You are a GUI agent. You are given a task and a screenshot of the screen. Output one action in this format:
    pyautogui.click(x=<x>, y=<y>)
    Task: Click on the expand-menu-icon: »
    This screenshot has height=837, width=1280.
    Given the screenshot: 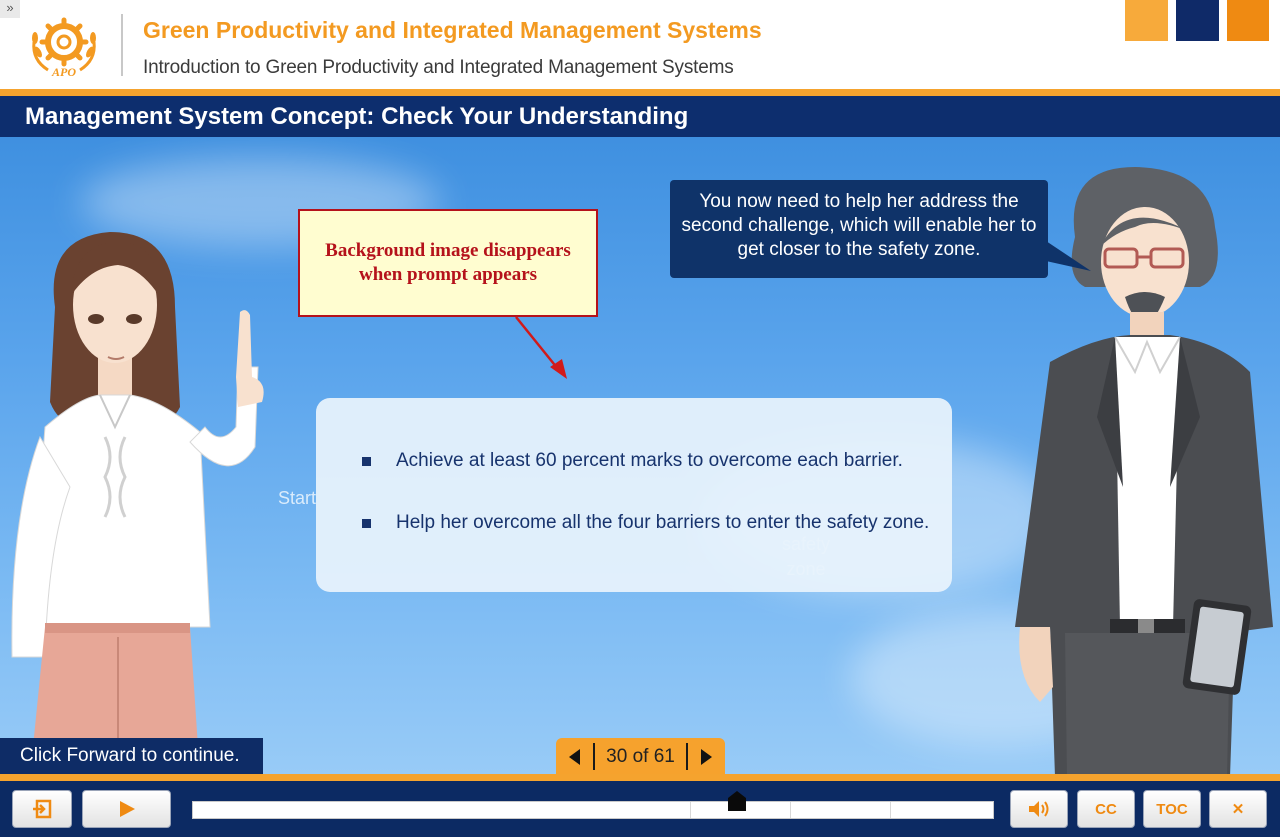 What is the action you would take?
    pyautogui.click(x=10, y=9)
    